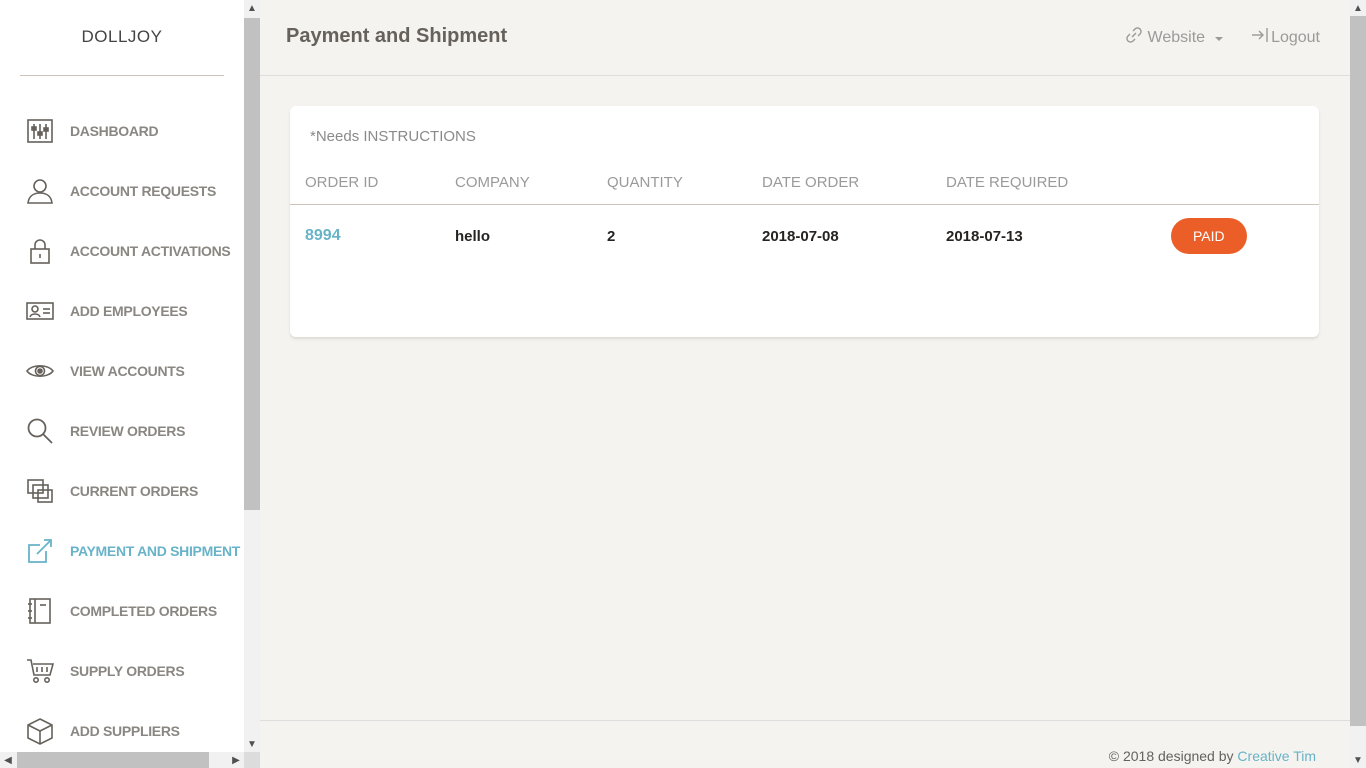 Image resolution: width=1366 pixels, height=768 pixels. What do you see at coordinates (40, 191) in the screenshot?
I see `user-icon` at bounding box center [40, 191].